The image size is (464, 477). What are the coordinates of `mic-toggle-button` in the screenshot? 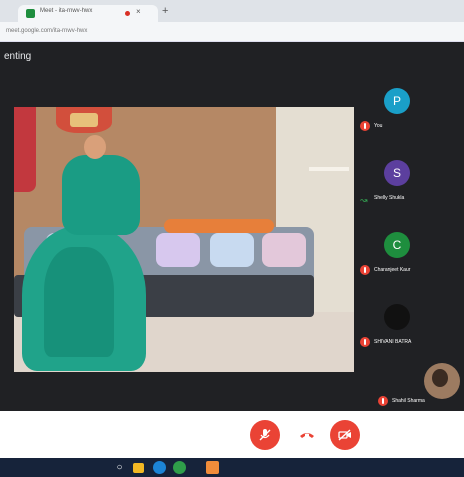 It's located at (265, 435).